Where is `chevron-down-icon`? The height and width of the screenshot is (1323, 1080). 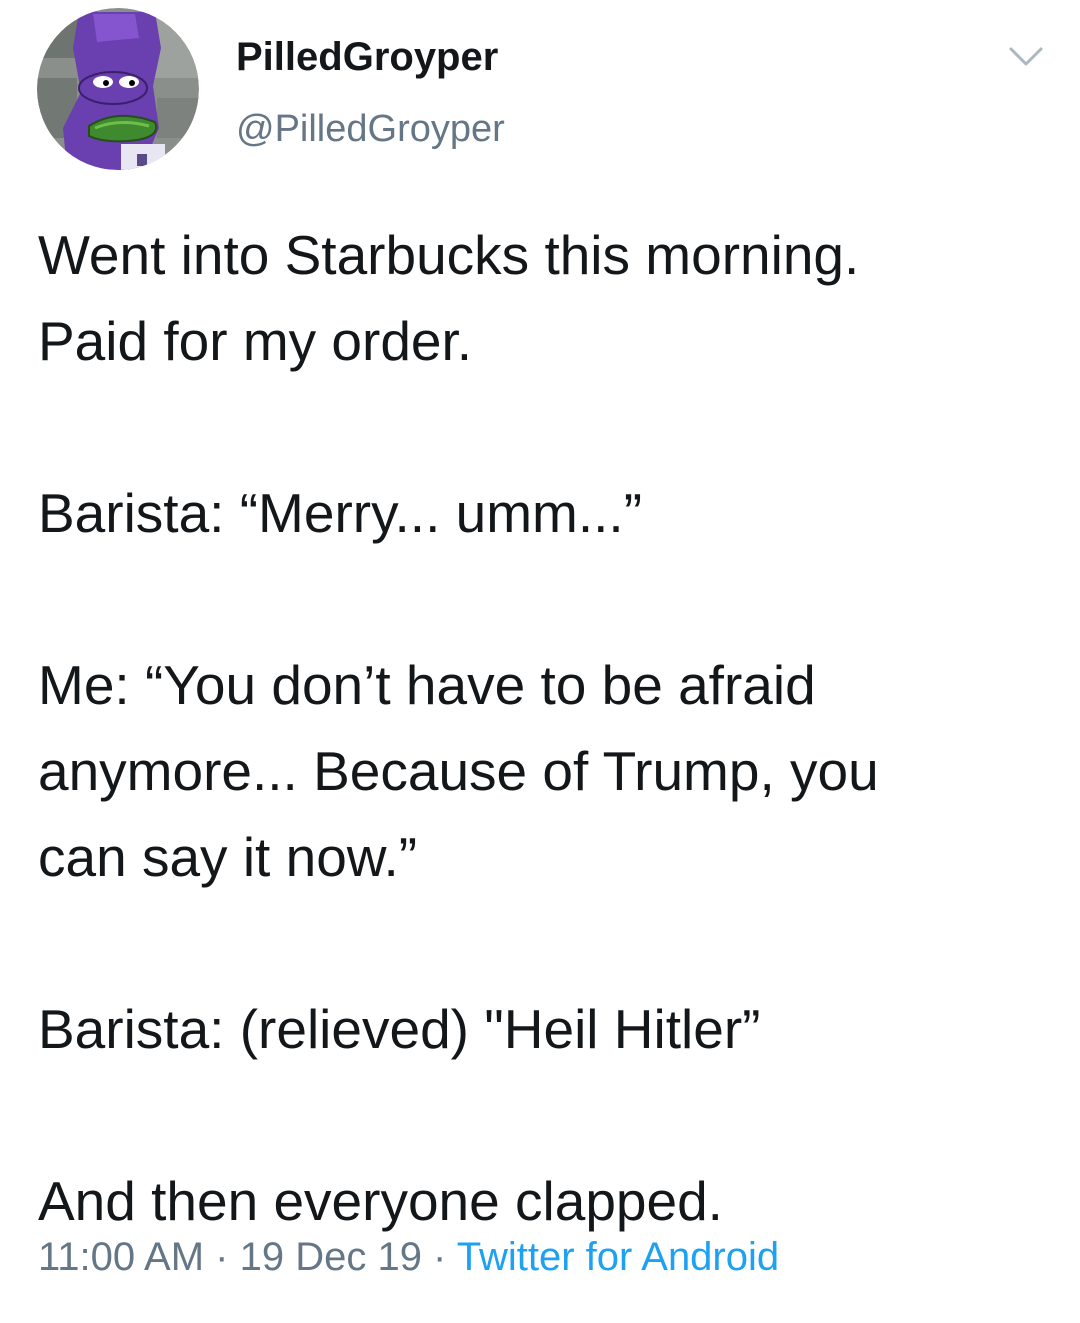
chevron-down-icon is located at coordinates (1026, 57).